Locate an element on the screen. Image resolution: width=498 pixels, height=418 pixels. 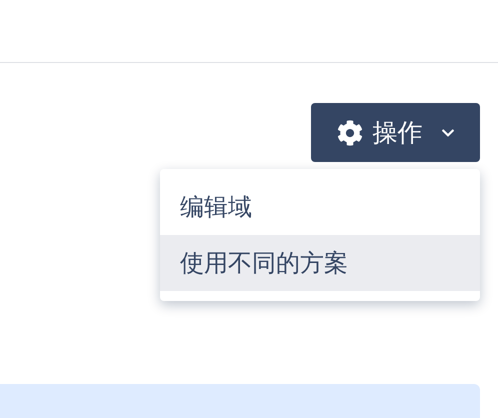
menu-item: 使用不同的方案 is located at coordinates (320, 263).